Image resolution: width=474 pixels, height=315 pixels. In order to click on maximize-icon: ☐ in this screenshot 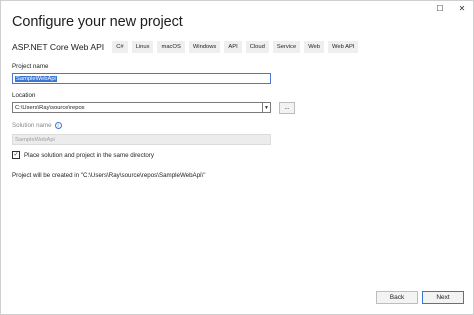, I will do `click(440, 8)`.